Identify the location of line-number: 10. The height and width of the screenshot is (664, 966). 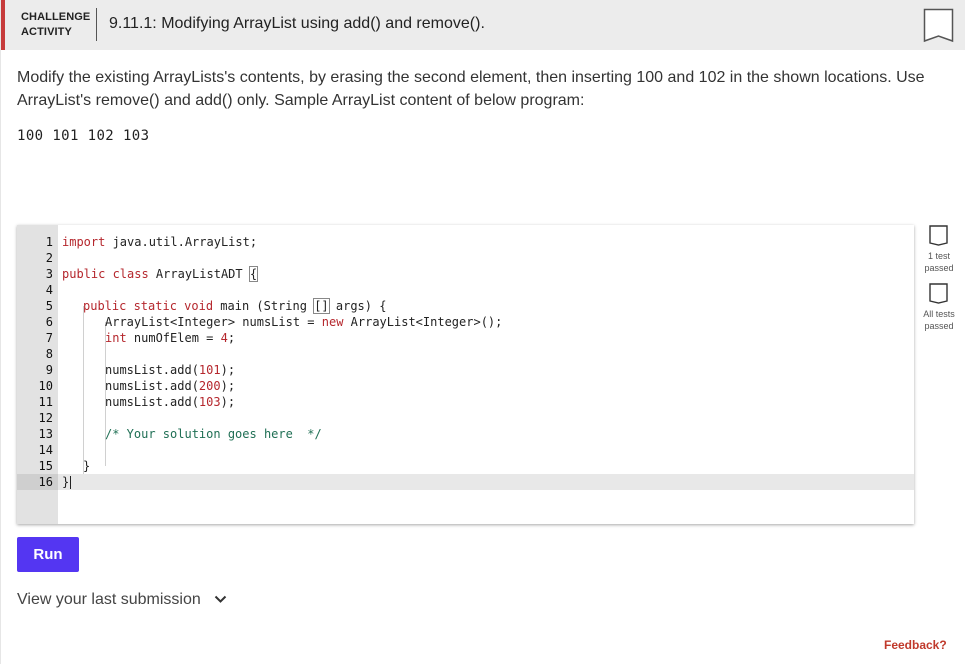
(45, 386).